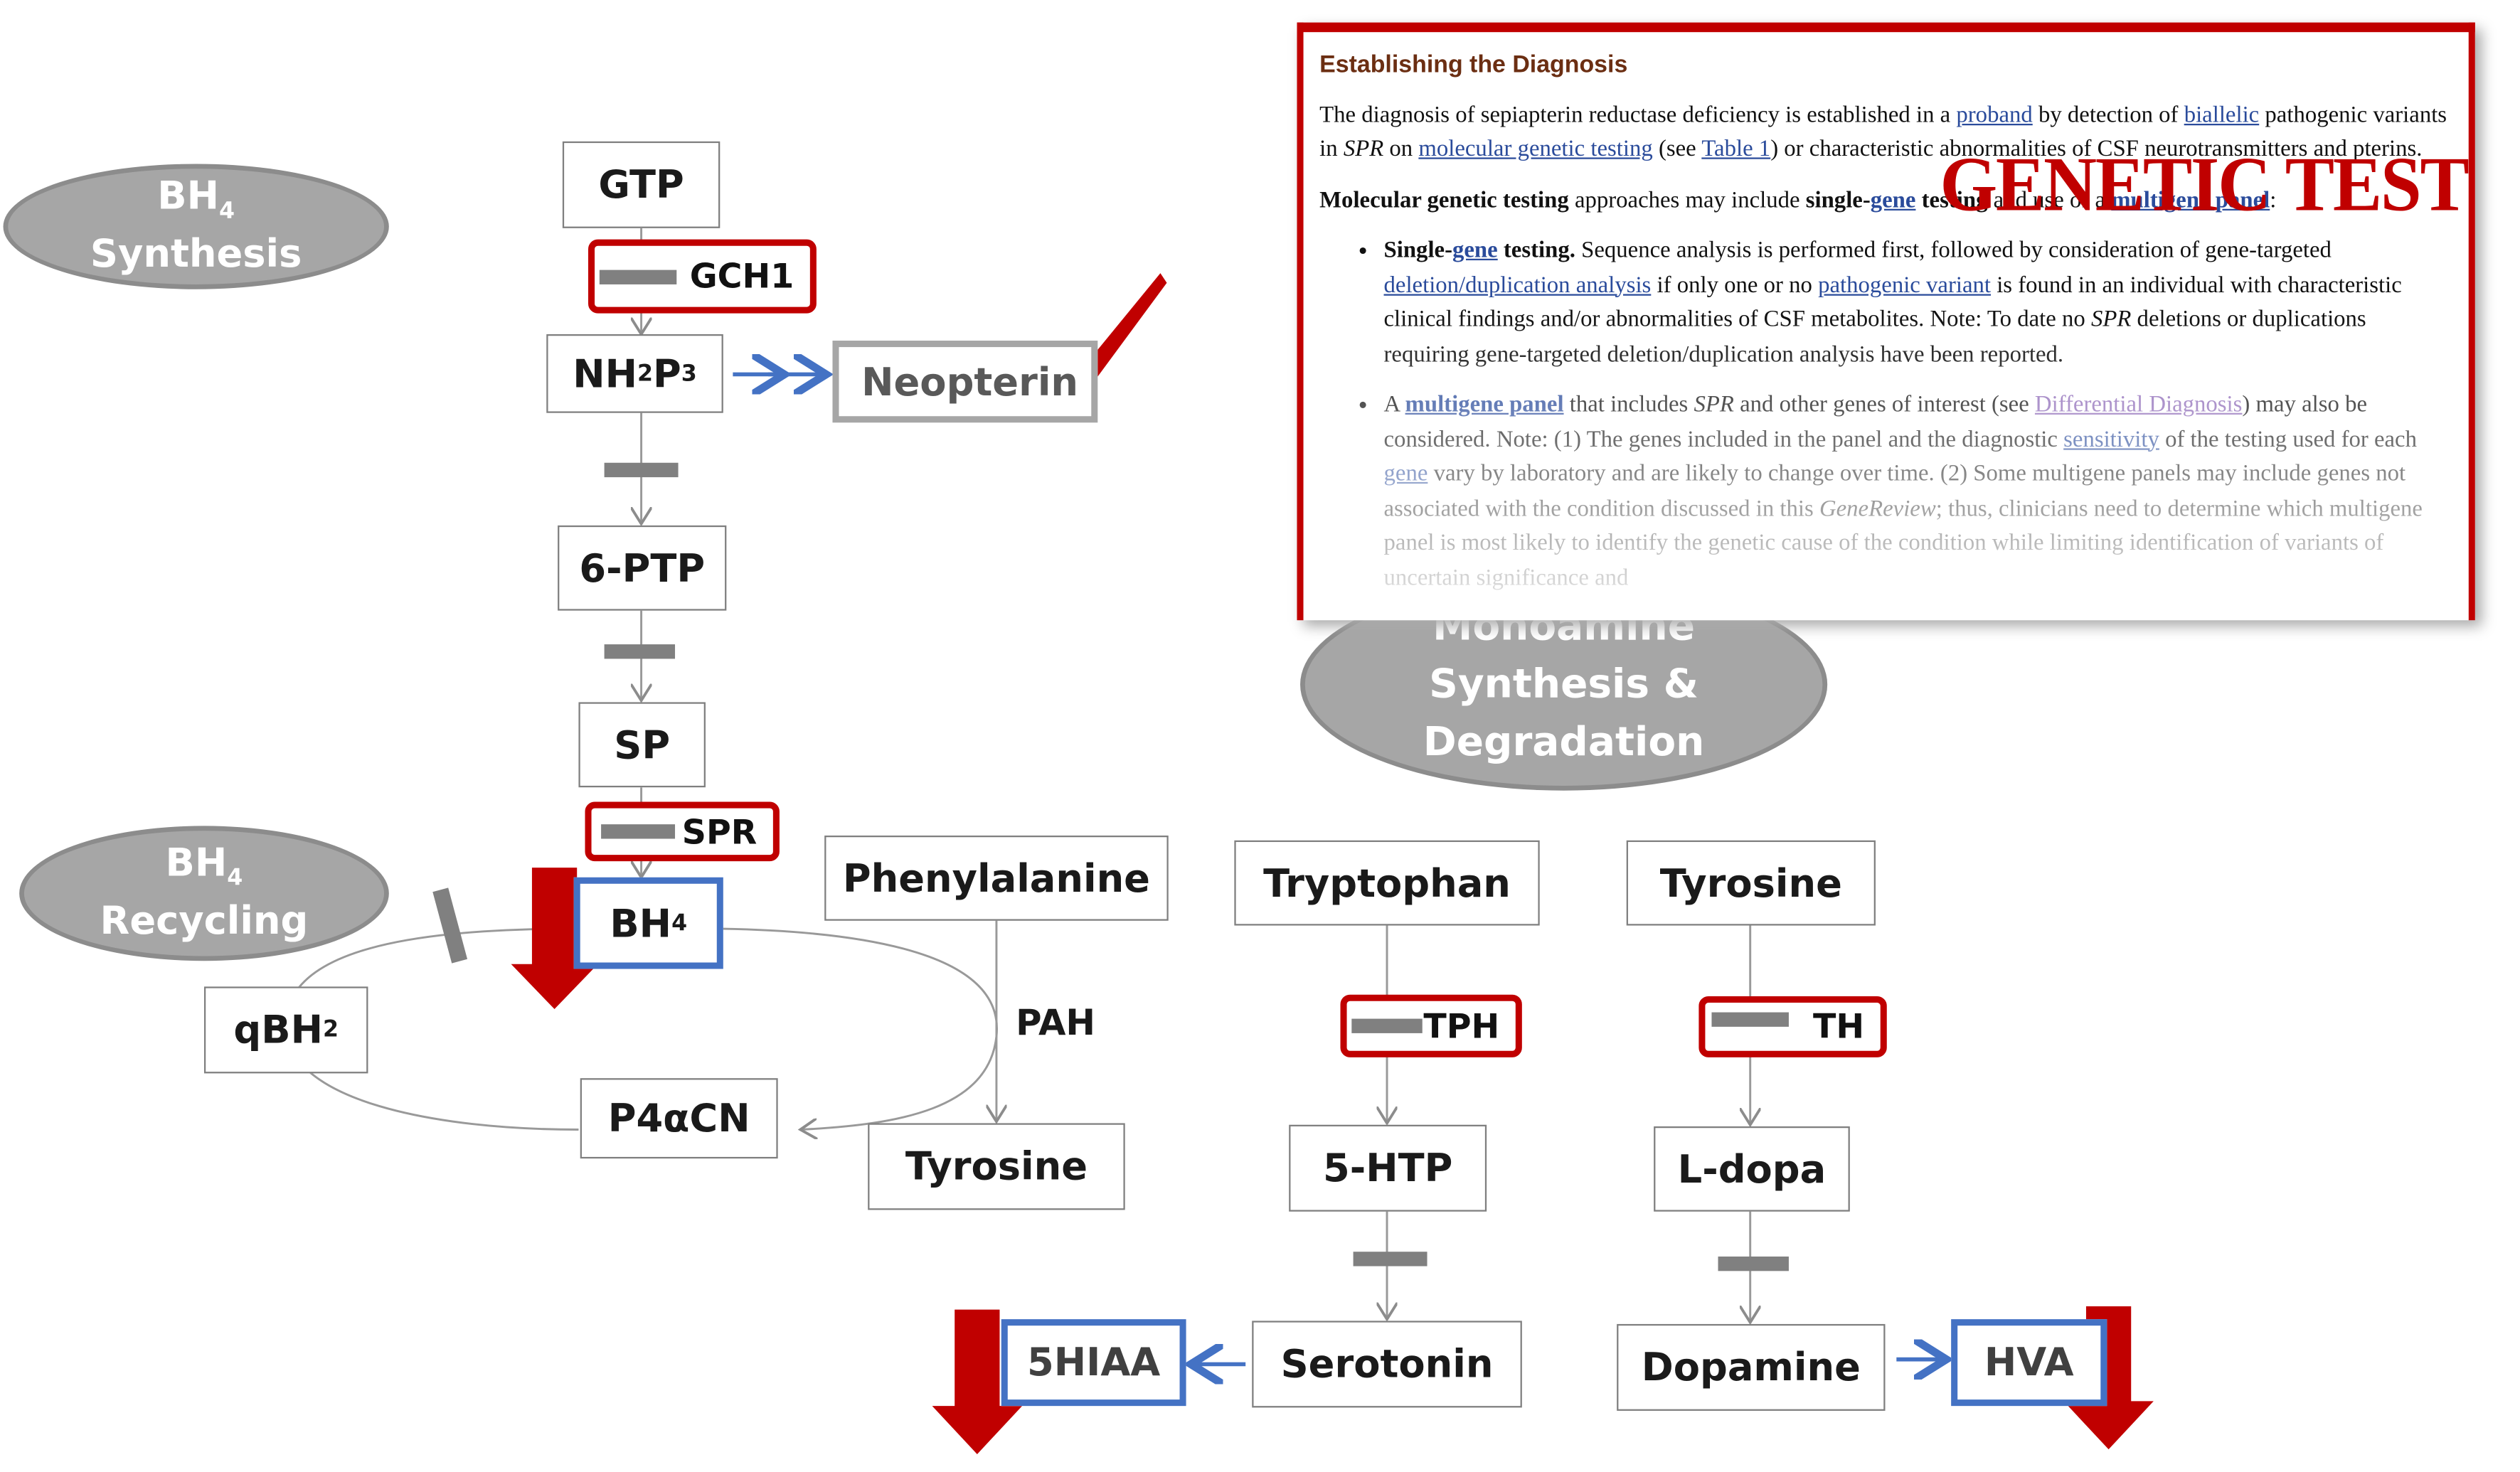 This screenshot has width=2520, height=1472. I want to click on dopamine-box: Dopamine, so click(1751, 1367).